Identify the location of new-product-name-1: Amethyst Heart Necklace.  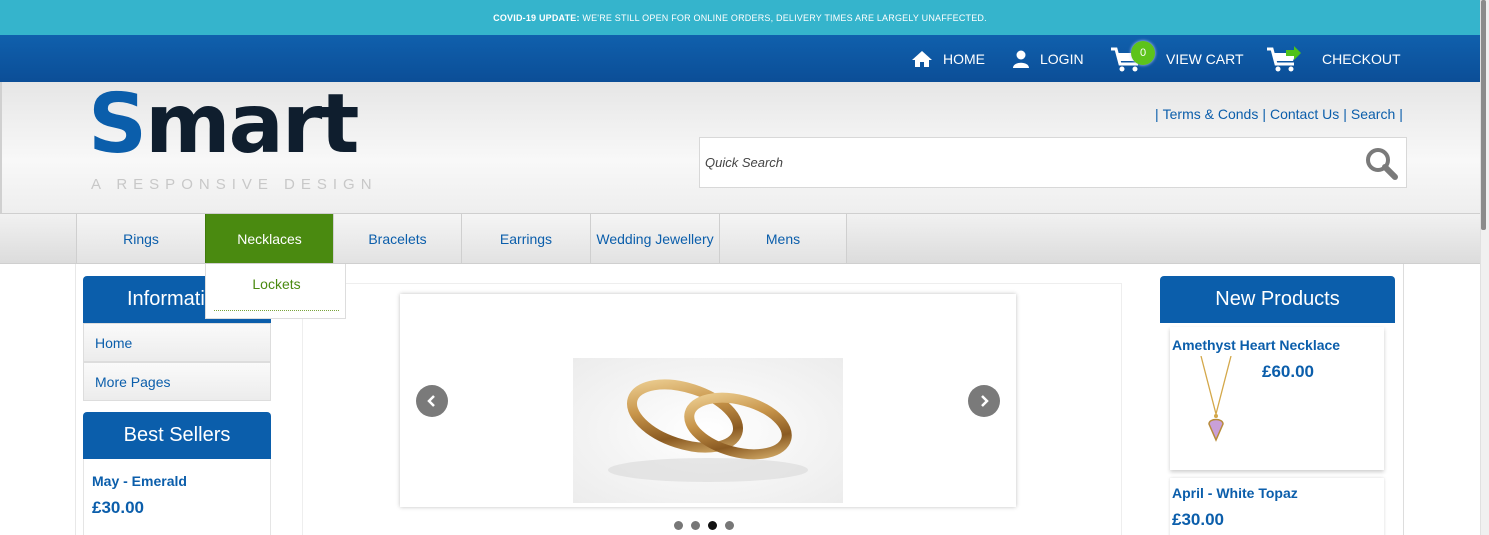
(1256, 345).